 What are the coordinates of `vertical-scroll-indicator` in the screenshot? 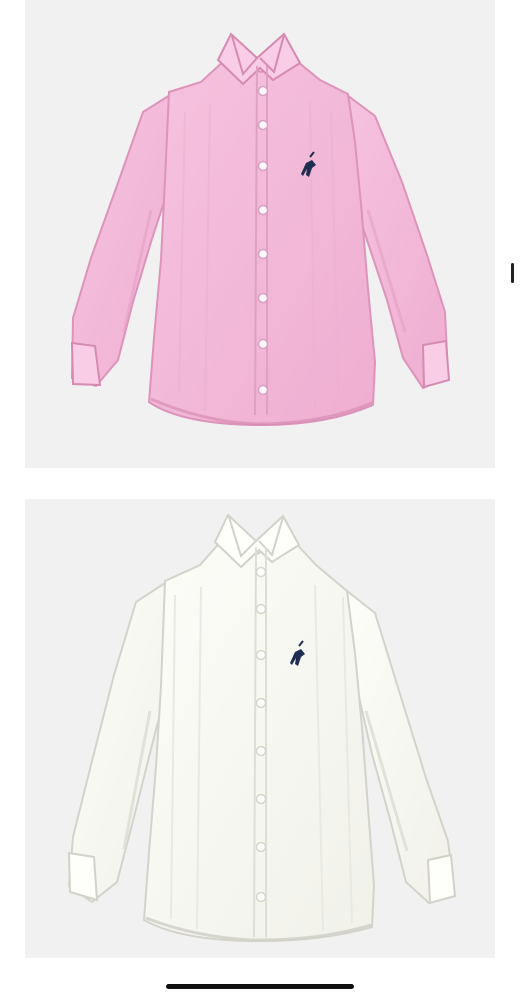 It's located at (512, 273).